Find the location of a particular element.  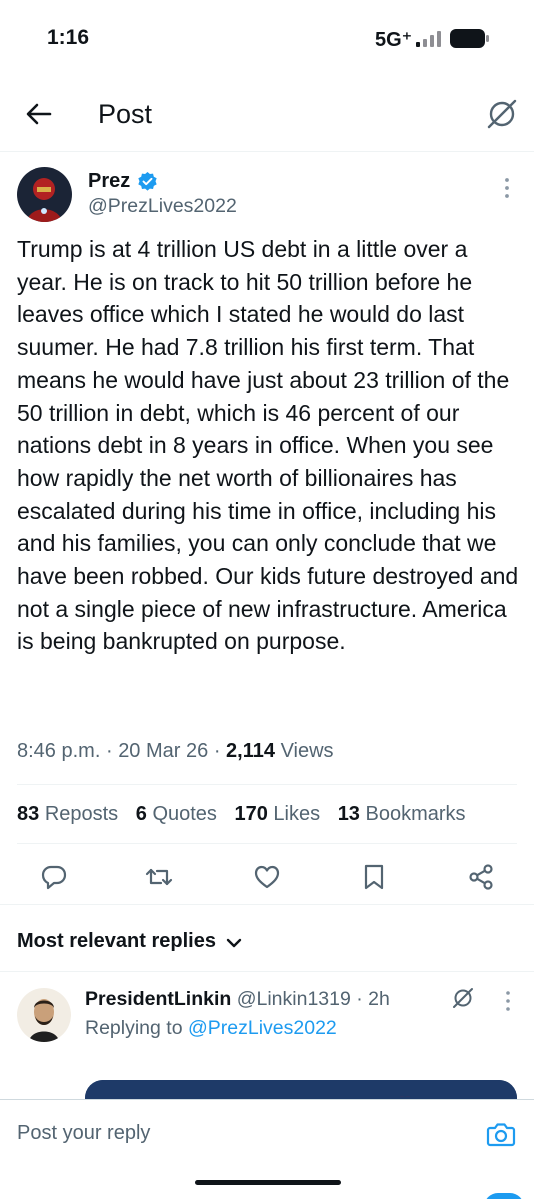

page-title: Post is located at coordinates (125, 114).